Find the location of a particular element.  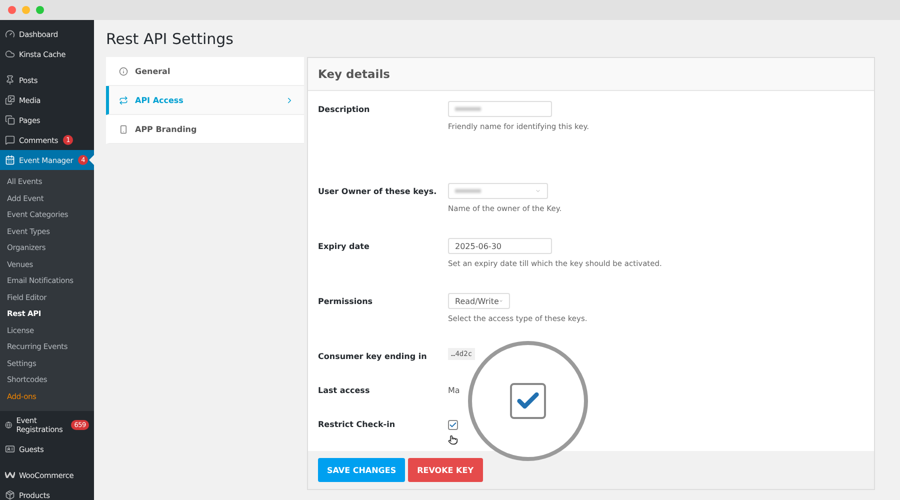

field-label: User Owner of these keys. is located at coordinates (378, 192).